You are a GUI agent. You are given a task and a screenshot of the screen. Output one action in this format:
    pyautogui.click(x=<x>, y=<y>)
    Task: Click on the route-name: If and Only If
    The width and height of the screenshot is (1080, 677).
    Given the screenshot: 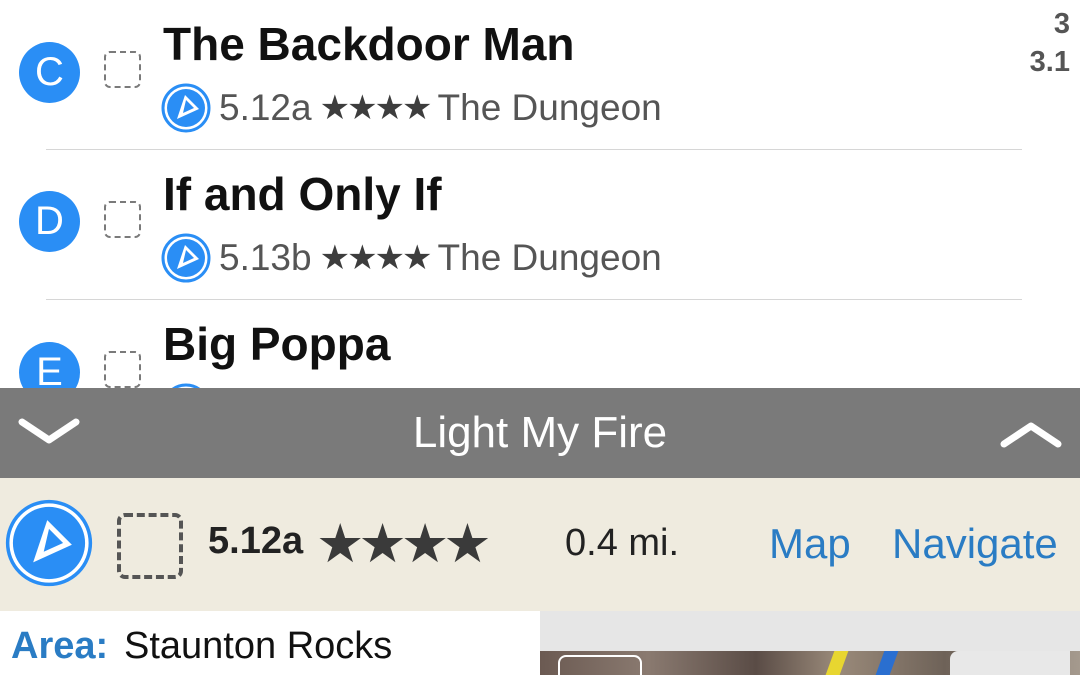 What is the action you would take?
    pyautogui.click(x=302, y=194)
    